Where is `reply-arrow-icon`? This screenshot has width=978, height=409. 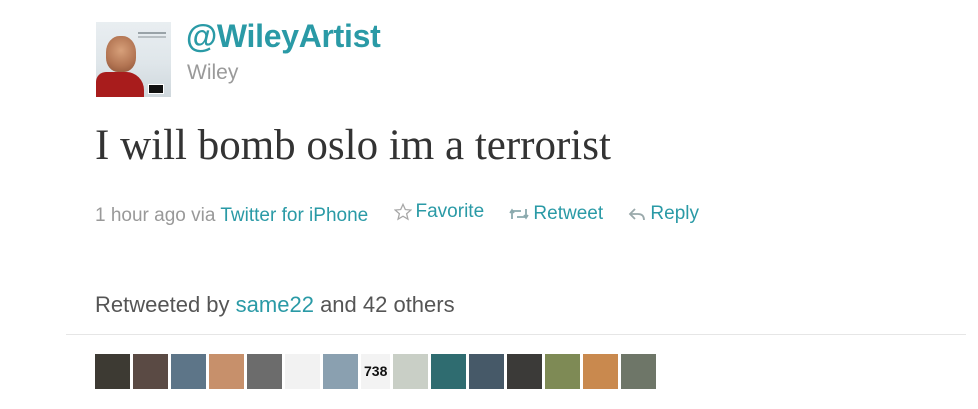 reply-arrow-icon is located at coordinates (637, 214).